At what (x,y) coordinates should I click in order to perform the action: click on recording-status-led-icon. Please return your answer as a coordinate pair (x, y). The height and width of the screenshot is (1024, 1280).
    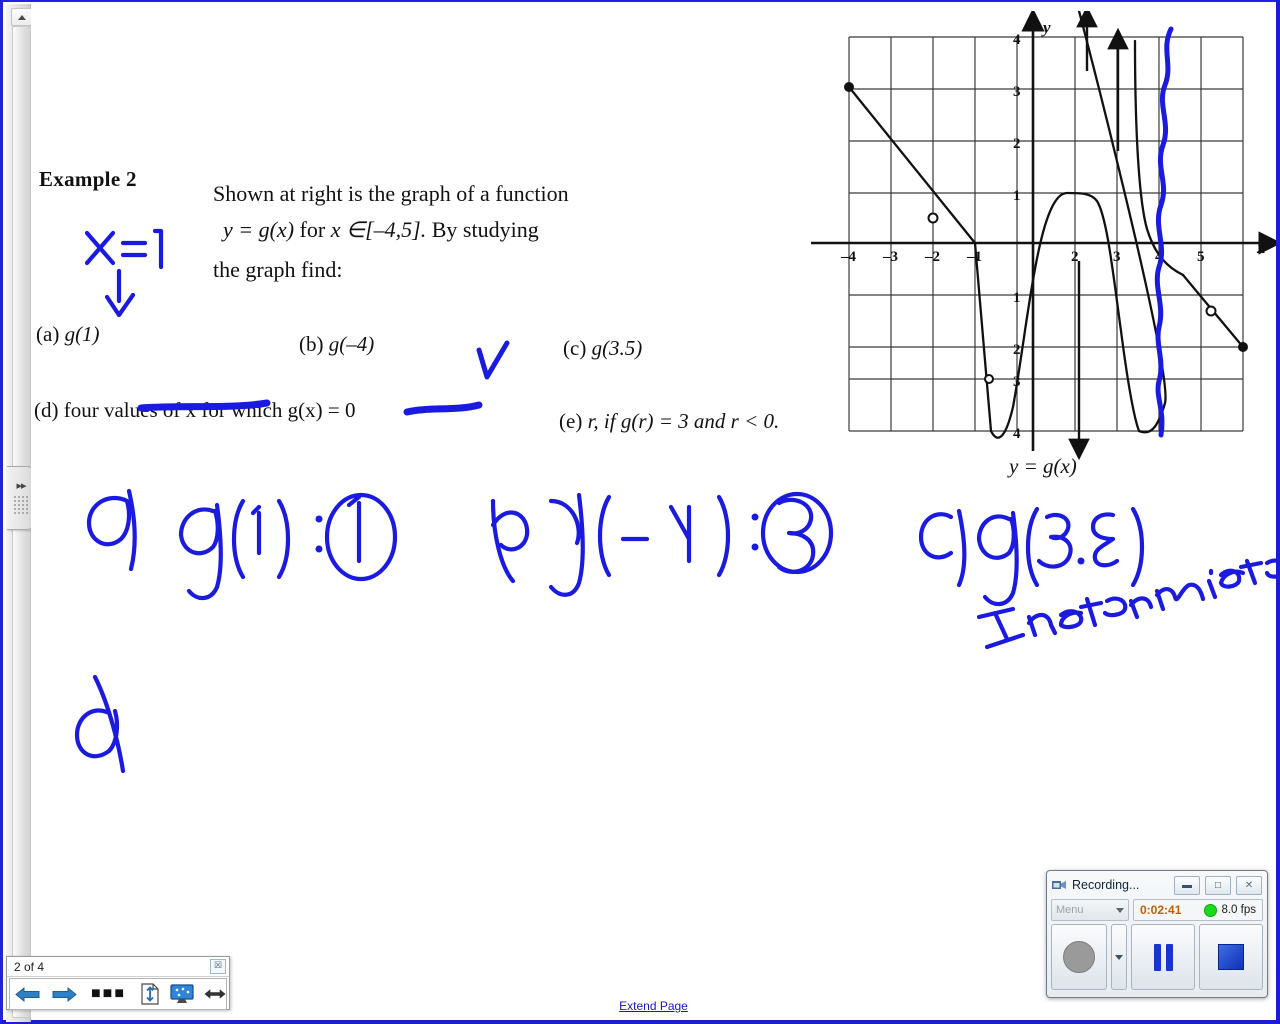
    Looking at the image, I should click on (1211, 910).